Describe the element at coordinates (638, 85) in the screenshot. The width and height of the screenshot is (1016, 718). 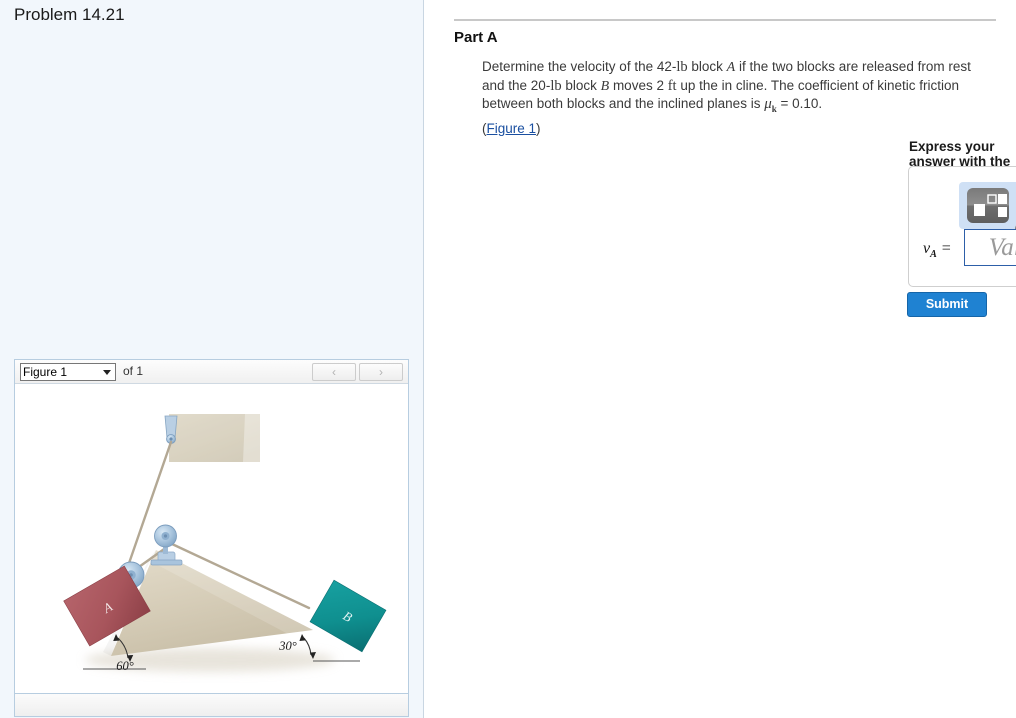
I see `question-text-5: moves 2` at that location.